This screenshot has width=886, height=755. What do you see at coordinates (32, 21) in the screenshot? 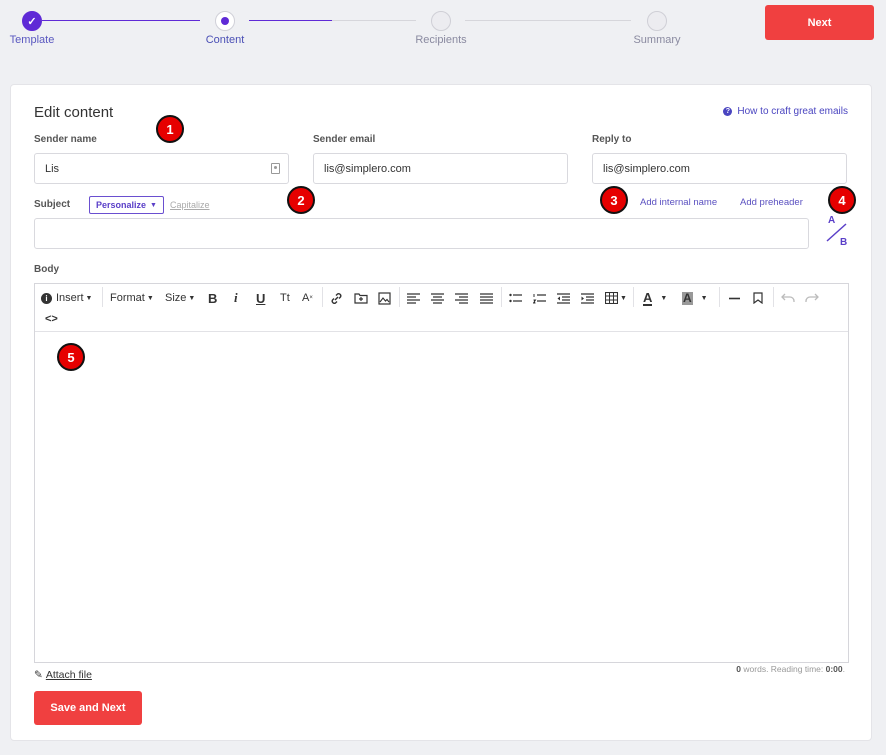
I see `check-icon: ✓` at bounding box center [32, 21].